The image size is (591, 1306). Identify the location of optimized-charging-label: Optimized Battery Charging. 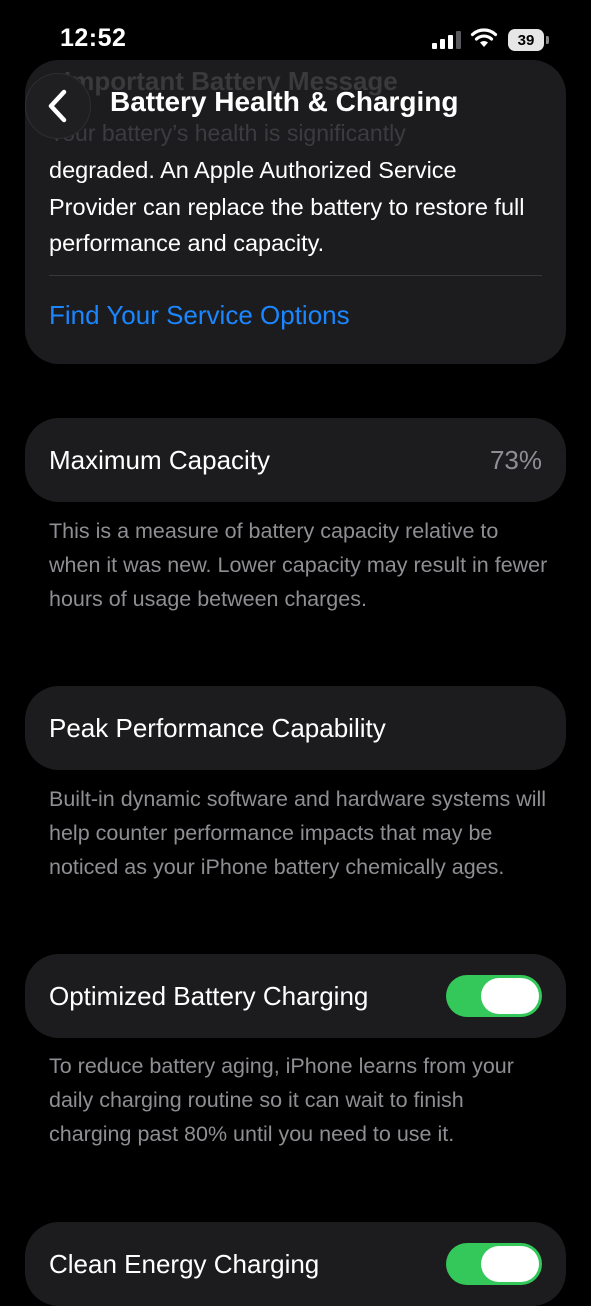
(209, 995).